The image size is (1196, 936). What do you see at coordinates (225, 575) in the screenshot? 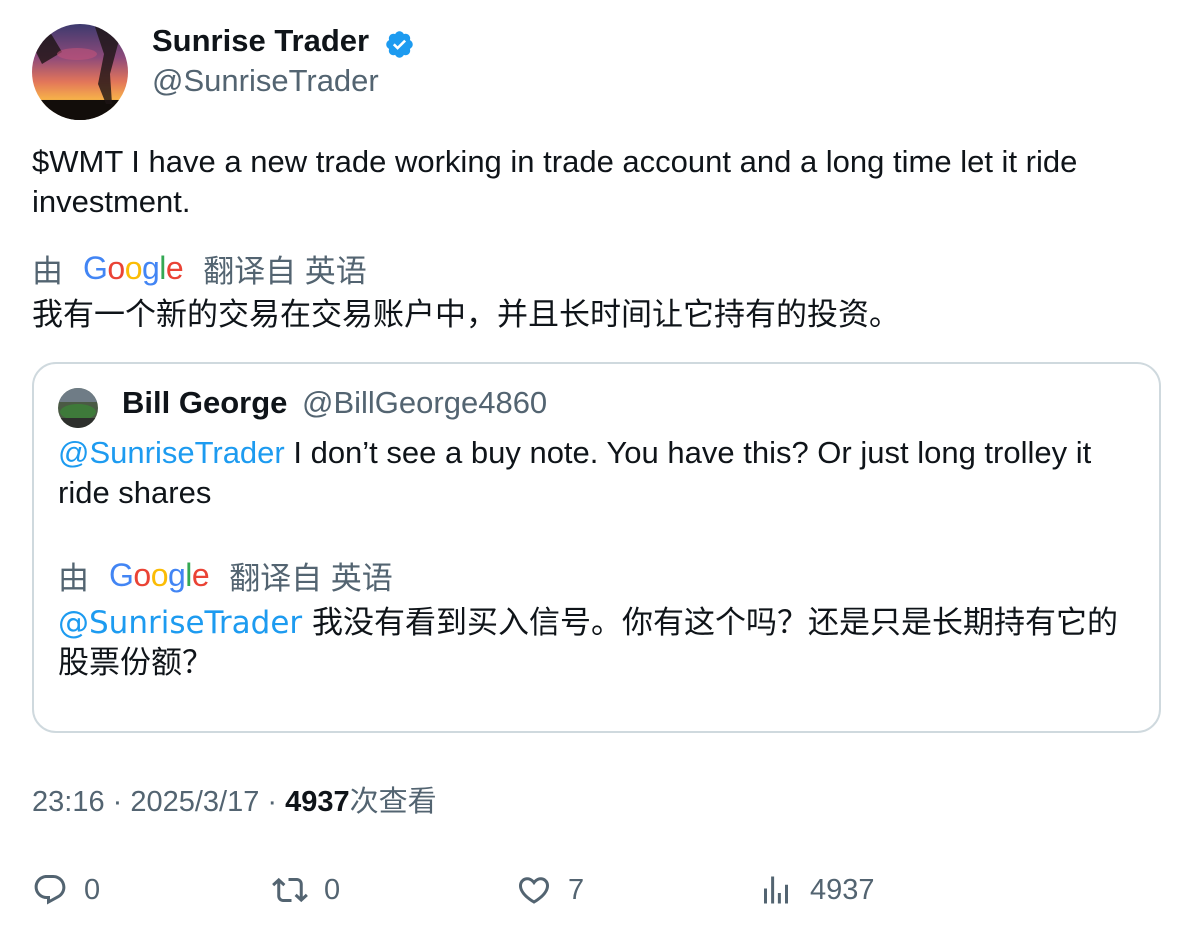
I see `quote-translation-attribution: 由 Google 翻译自 英语` at bounding box center [225, 575].